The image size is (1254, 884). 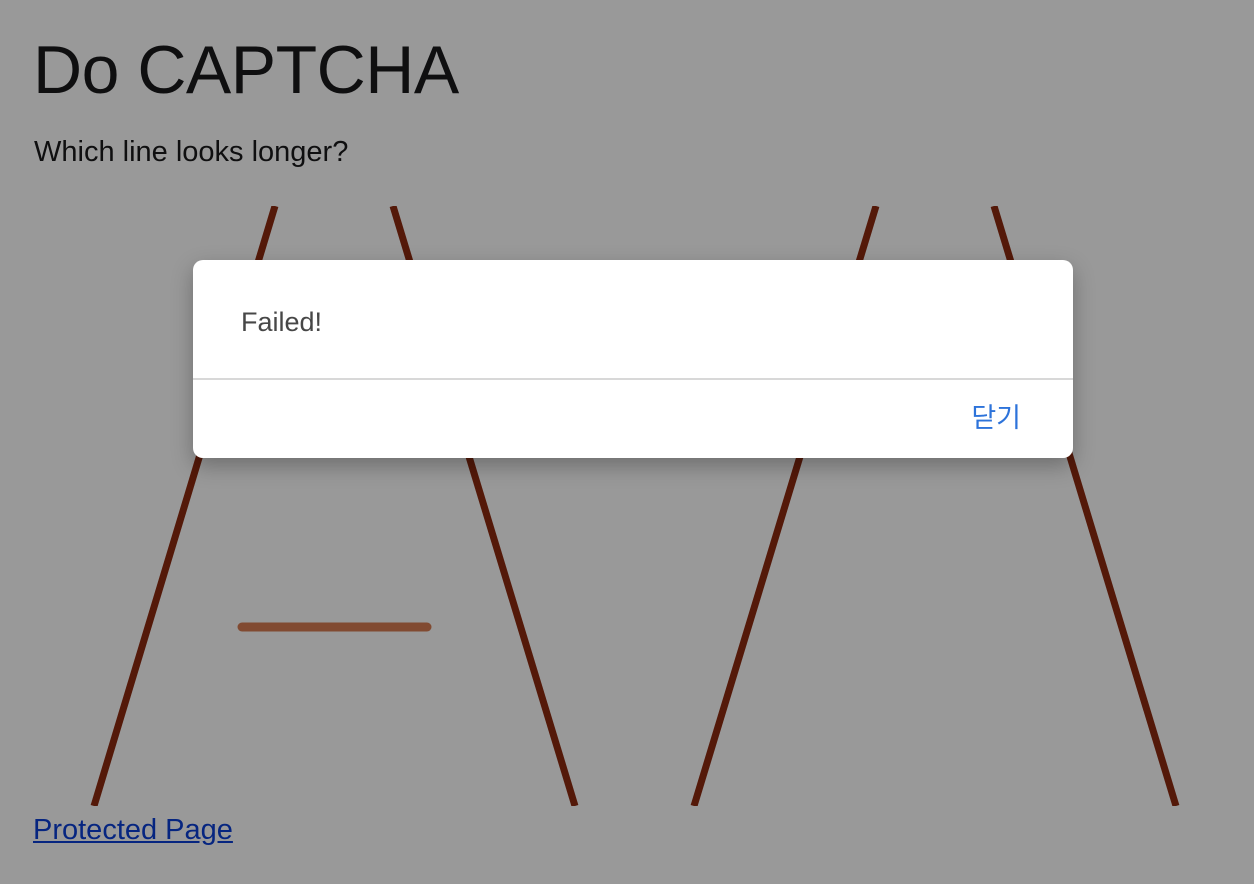 What do you see at coordinates (996, 419) in the screenshot?
I see `dialog-close-button: 닫기` at bounding box center [996, 419].